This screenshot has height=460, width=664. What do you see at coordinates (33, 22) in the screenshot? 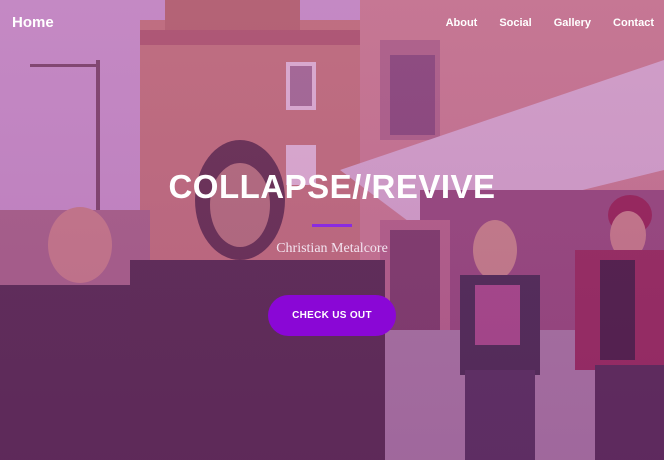
I see `brand-home-link: Home` at bounding box center [33, 22].